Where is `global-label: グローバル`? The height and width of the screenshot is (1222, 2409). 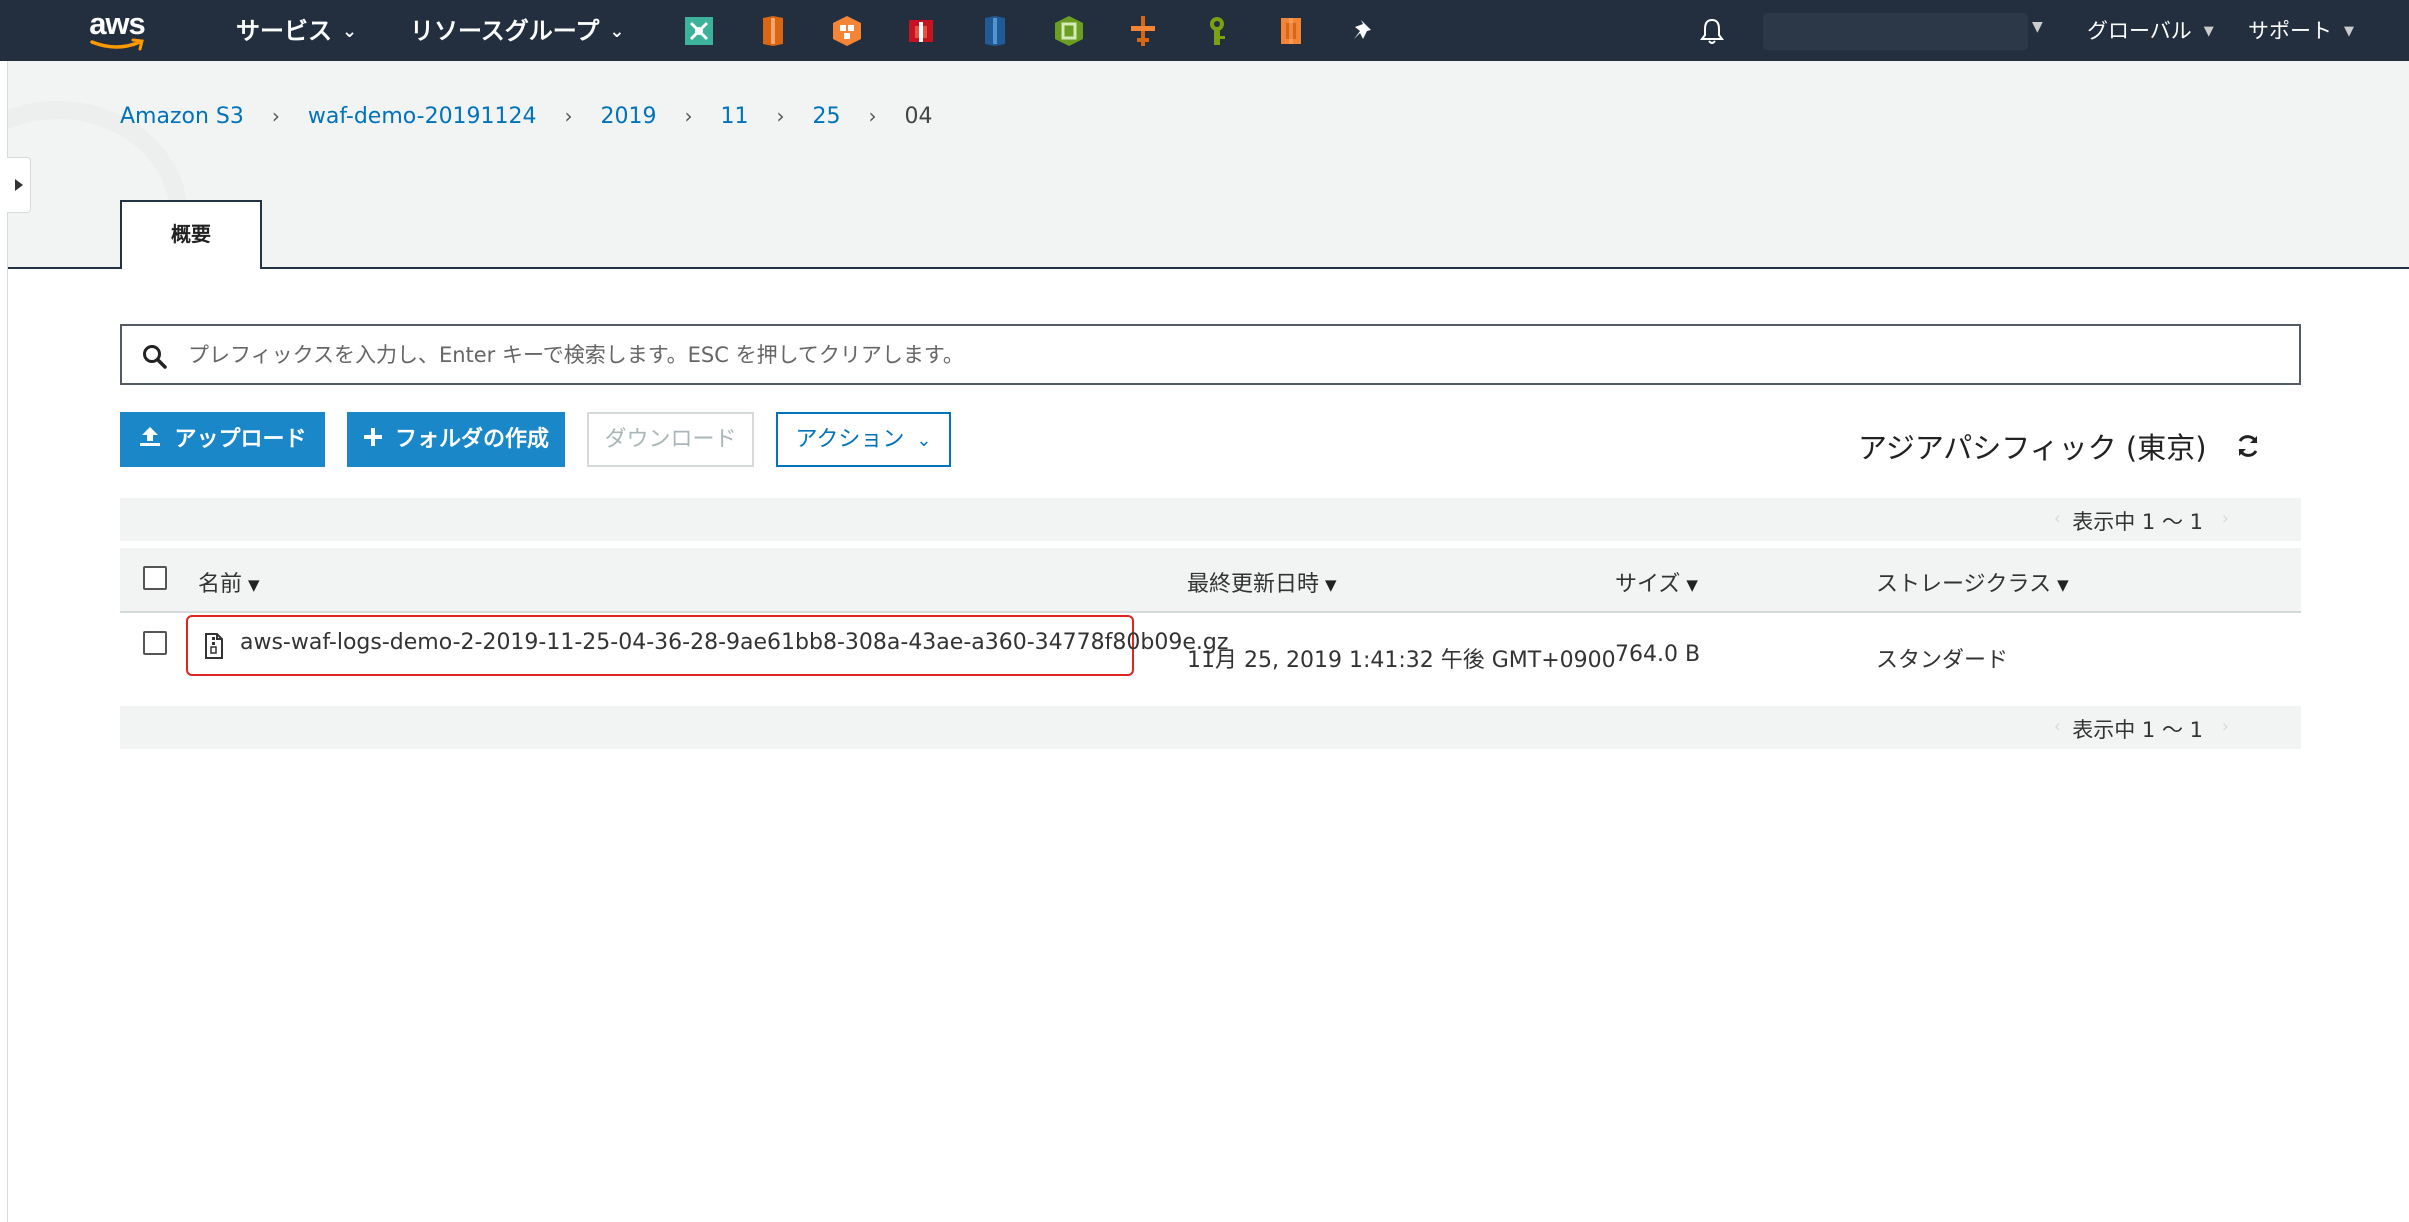
global-label: グローバル is located at coordinates (2139, 31).